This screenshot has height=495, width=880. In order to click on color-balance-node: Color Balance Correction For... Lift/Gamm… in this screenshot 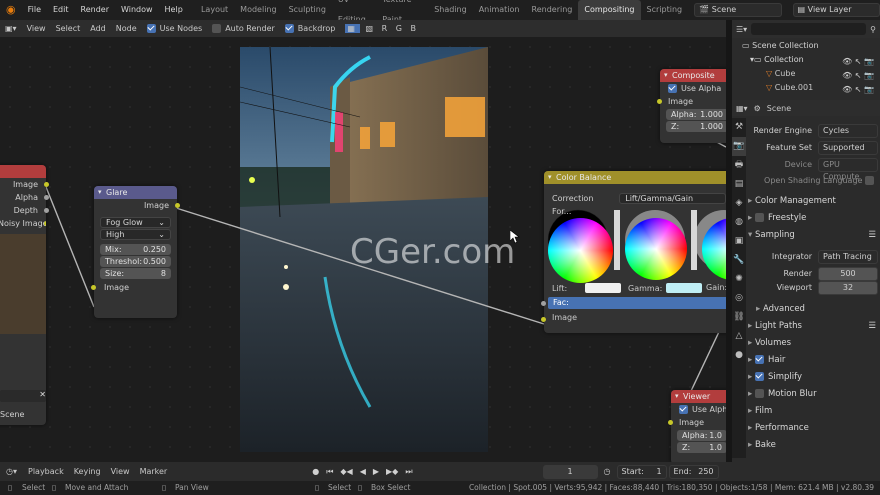, I will do `click(633, 252)`.